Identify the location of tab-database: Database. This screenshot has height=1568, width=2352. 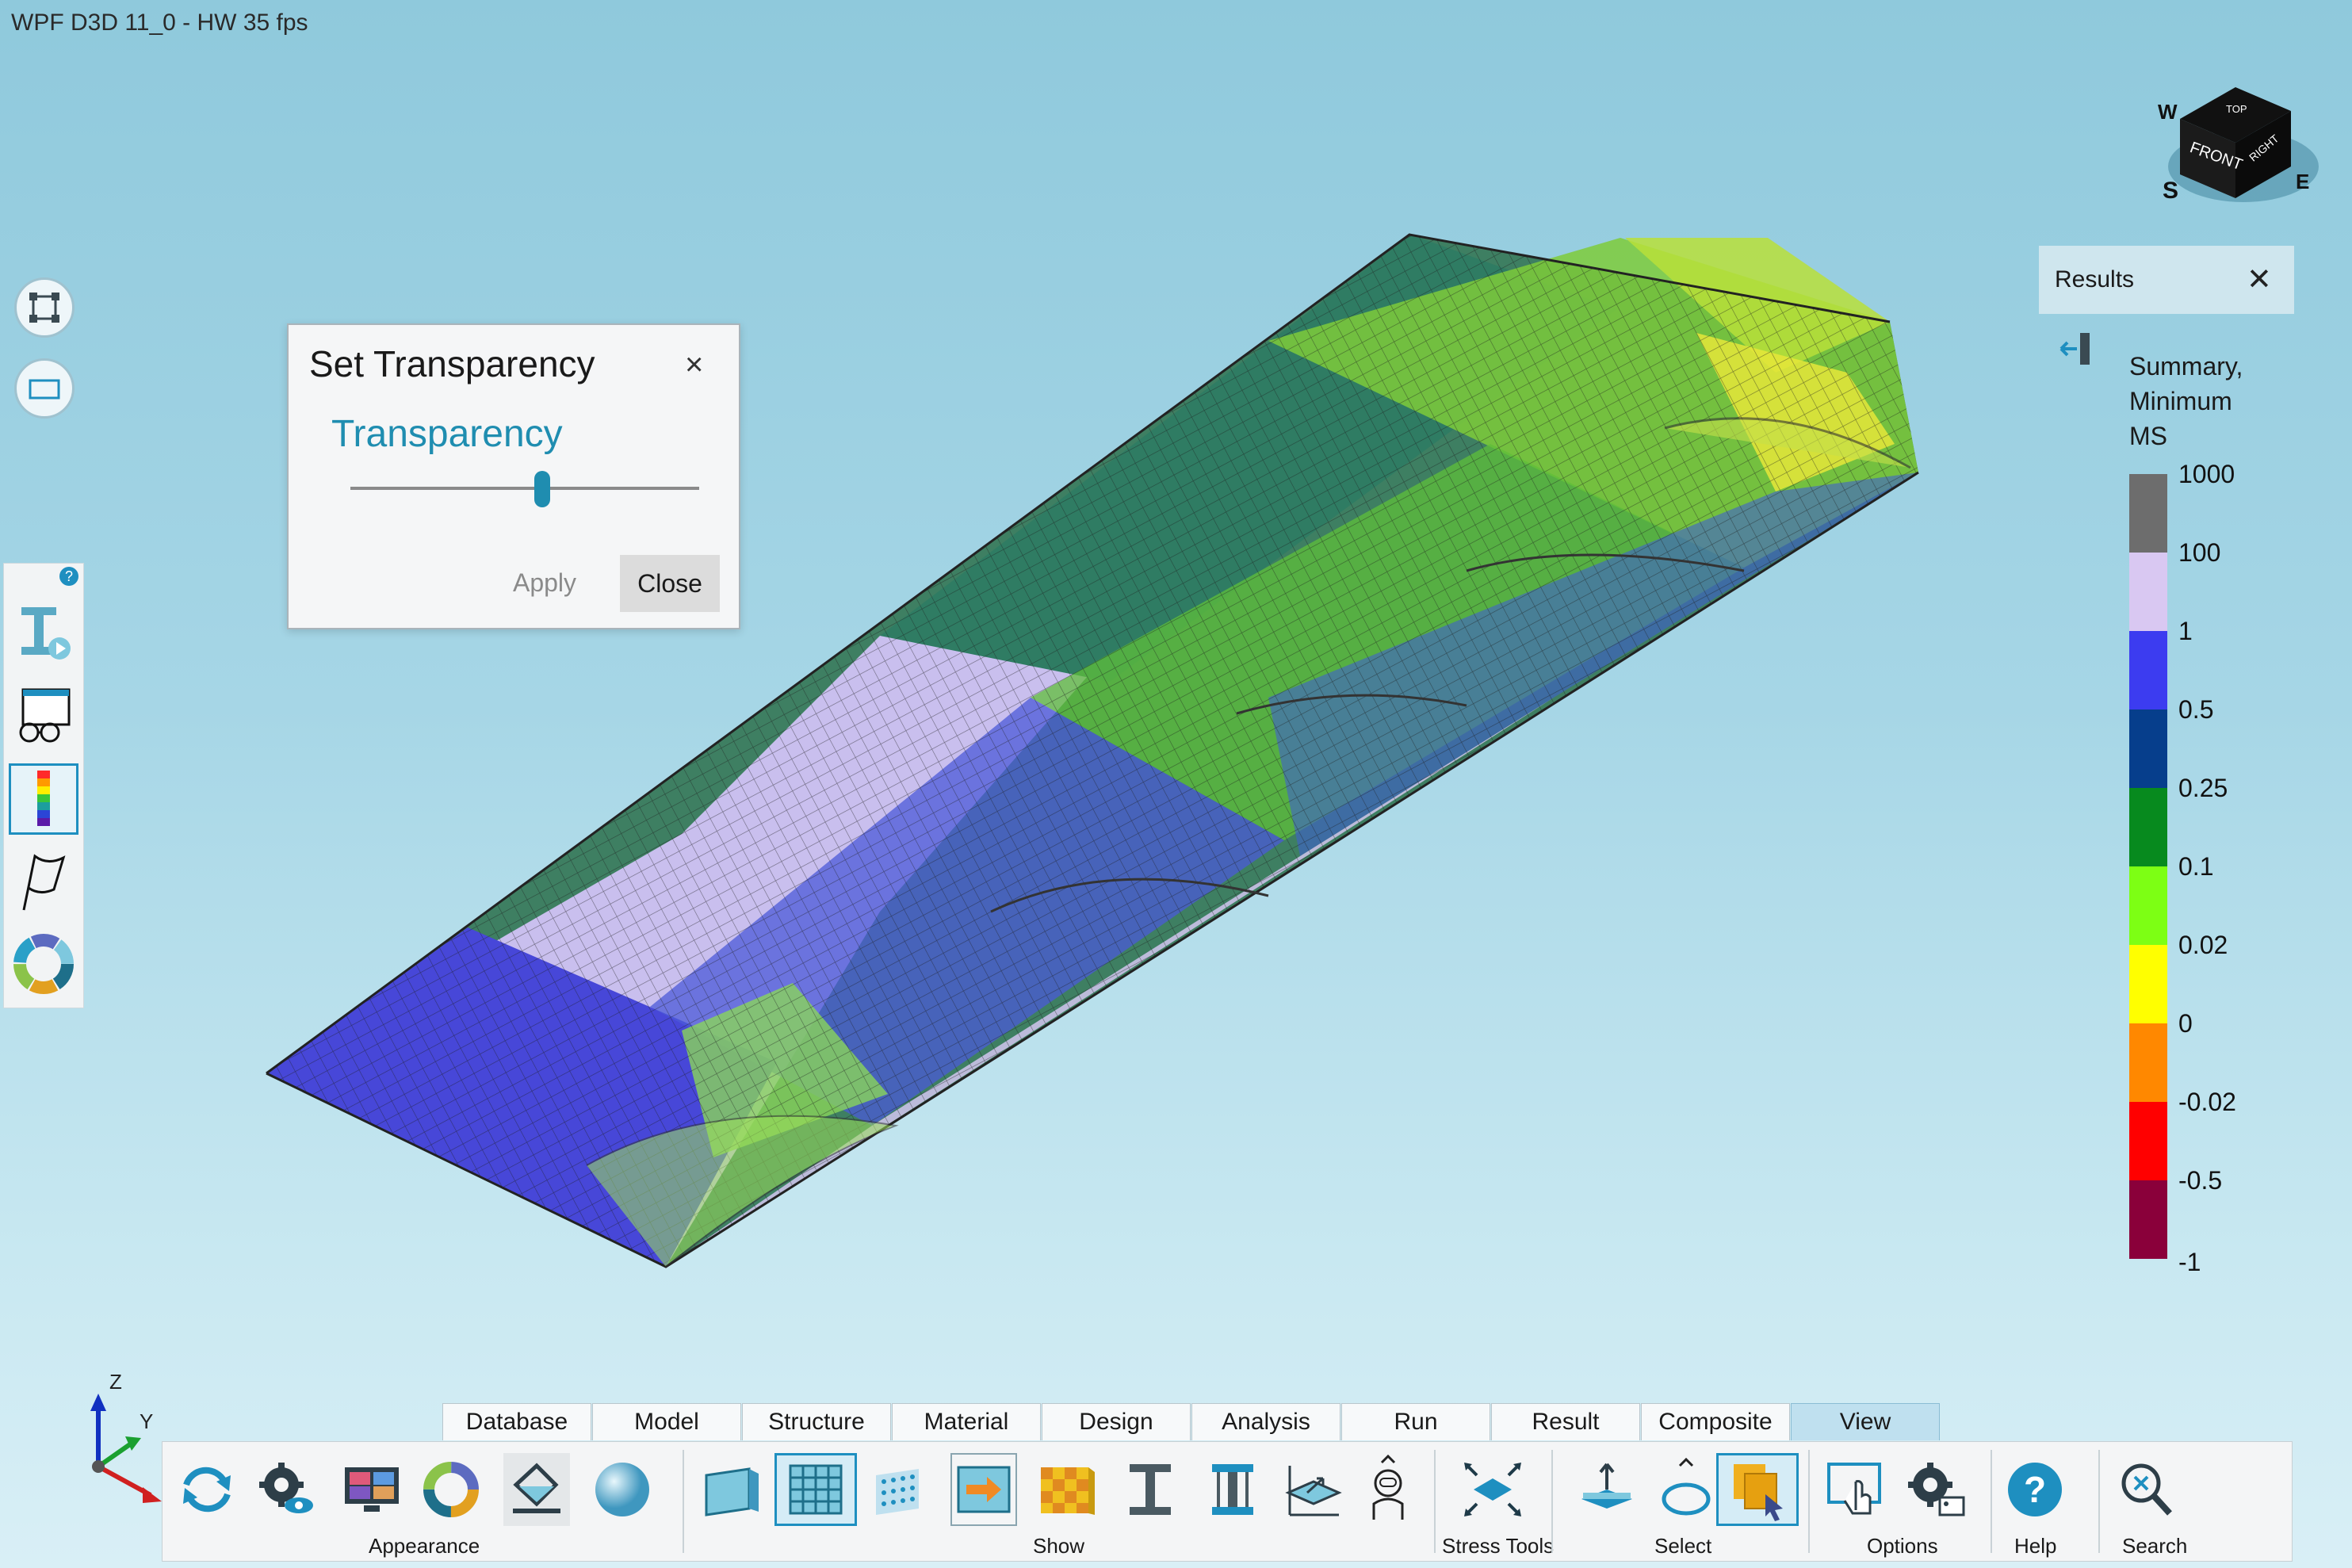
(516, 1422).